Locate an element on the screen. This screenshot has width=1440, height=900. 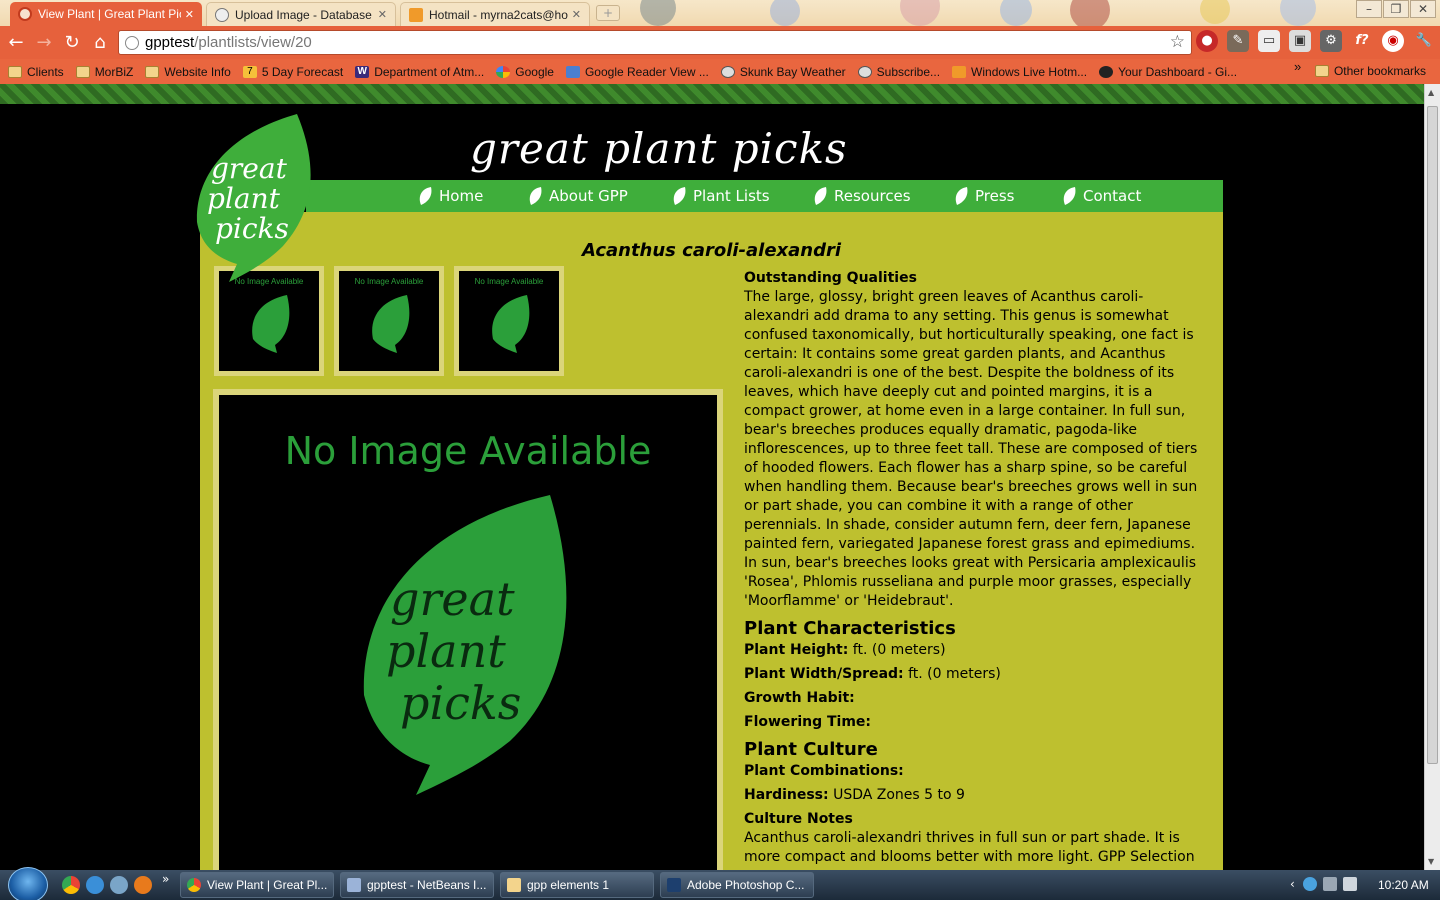
start-orb-icon is located at coordinates (28, 883).